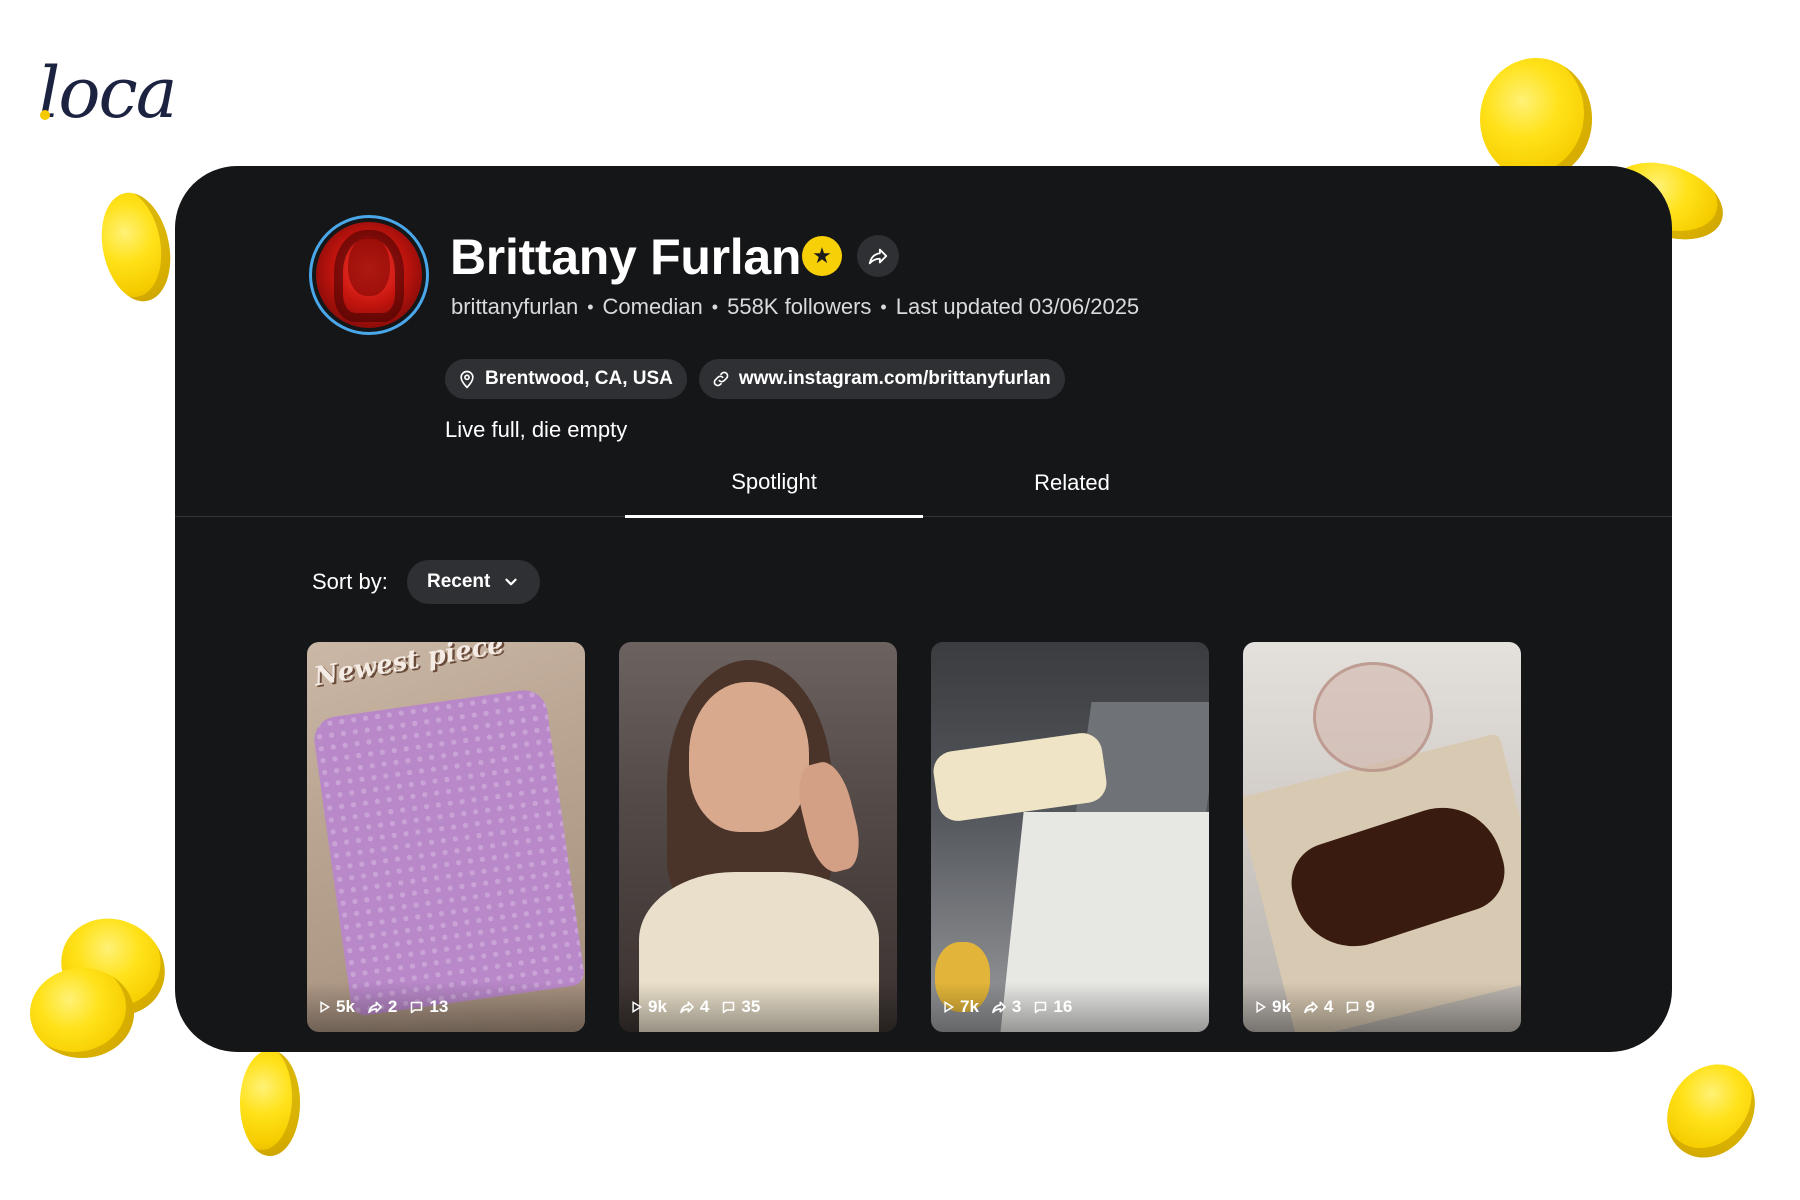  I want to click on video-card: 7k 3 16, so click(1070, 837).